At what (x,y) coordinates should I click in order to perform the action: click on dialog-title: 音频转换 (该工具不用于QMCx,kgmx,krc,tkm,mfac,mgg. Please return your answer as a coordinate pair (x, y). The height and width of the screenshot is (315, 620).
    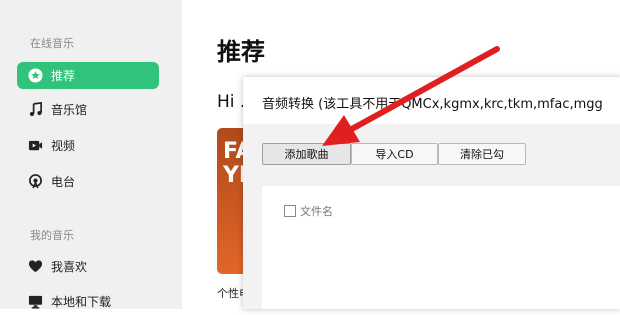
    Looking at the image, I should click on (432, 104).